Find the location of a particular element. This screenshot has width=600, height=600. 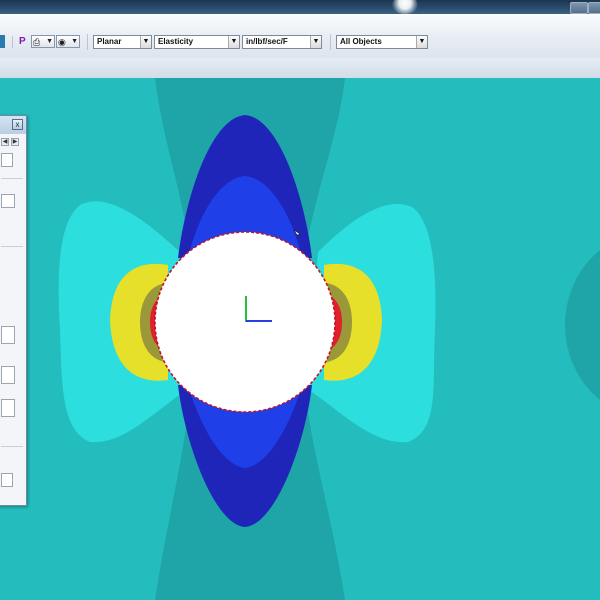

objects-filter-value: All Objects is located at coordinates (361, 41).